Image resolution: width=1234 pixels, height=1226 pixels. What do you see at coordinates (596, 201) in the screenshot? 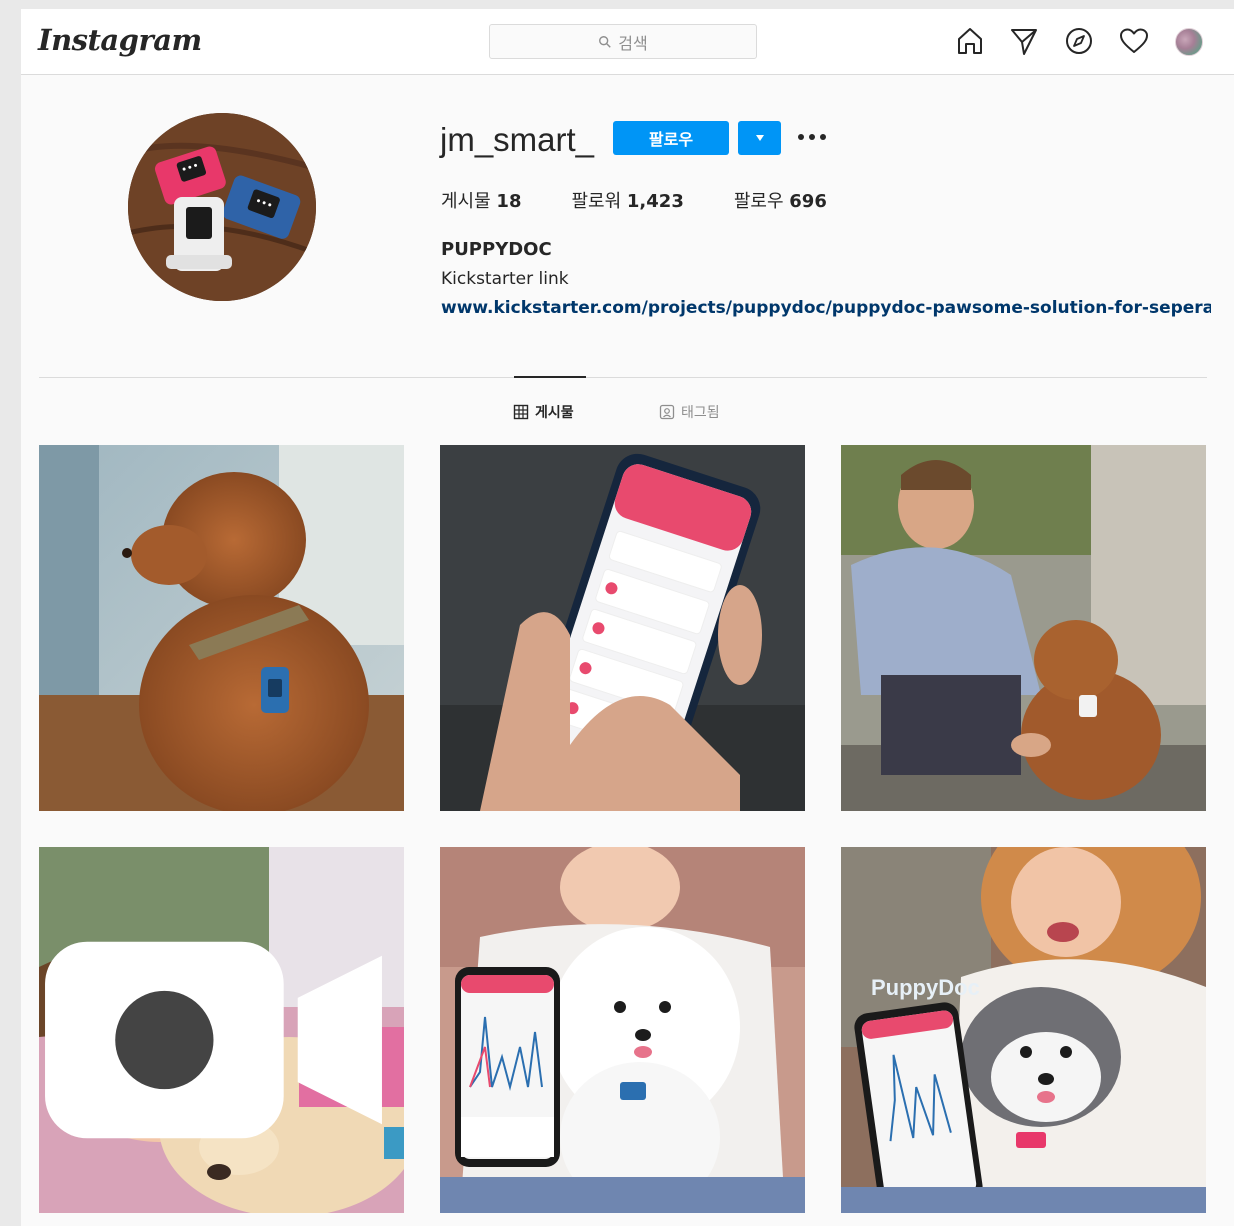
I see `followers-stat-label: 팔로워` at bounding box center [596, 201].